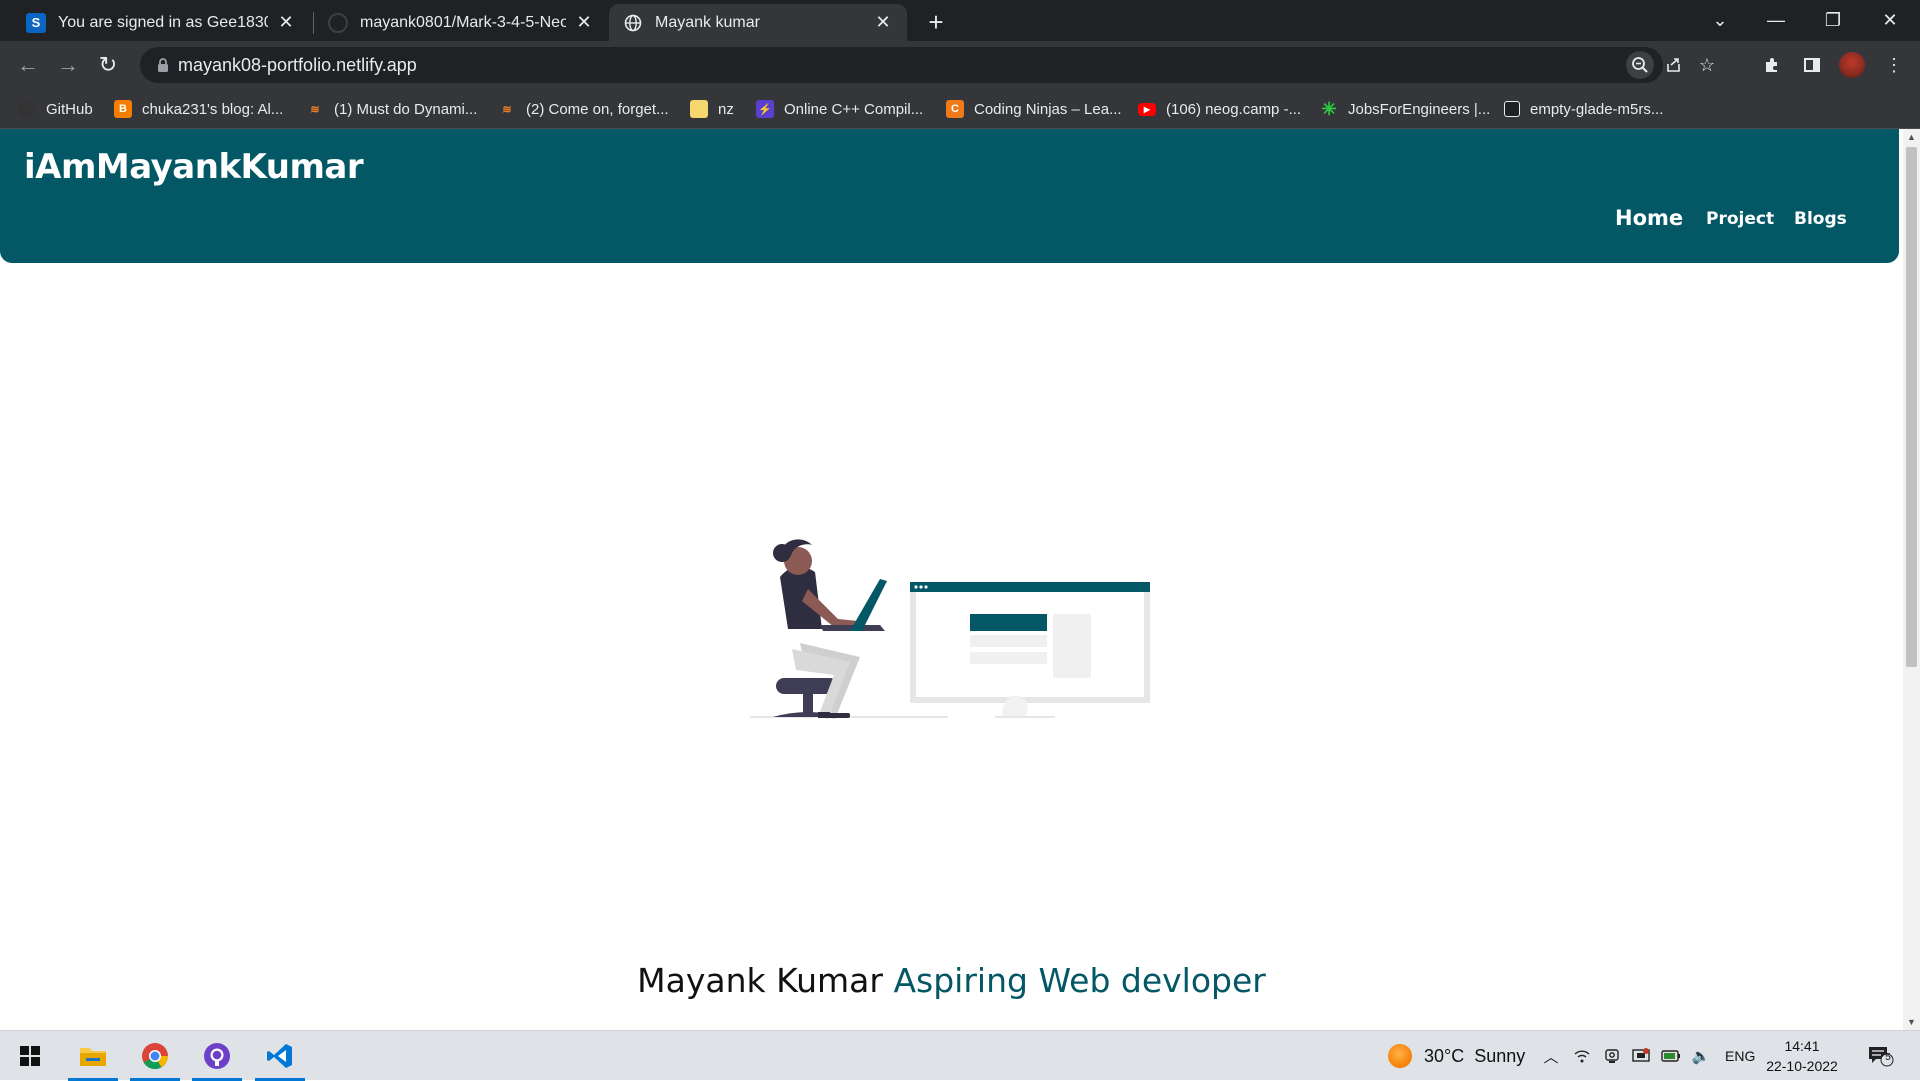  Describe the element at coordinates (1720, 20) in the screenshot. I see `tab-search-icon: ⌄` at that location.